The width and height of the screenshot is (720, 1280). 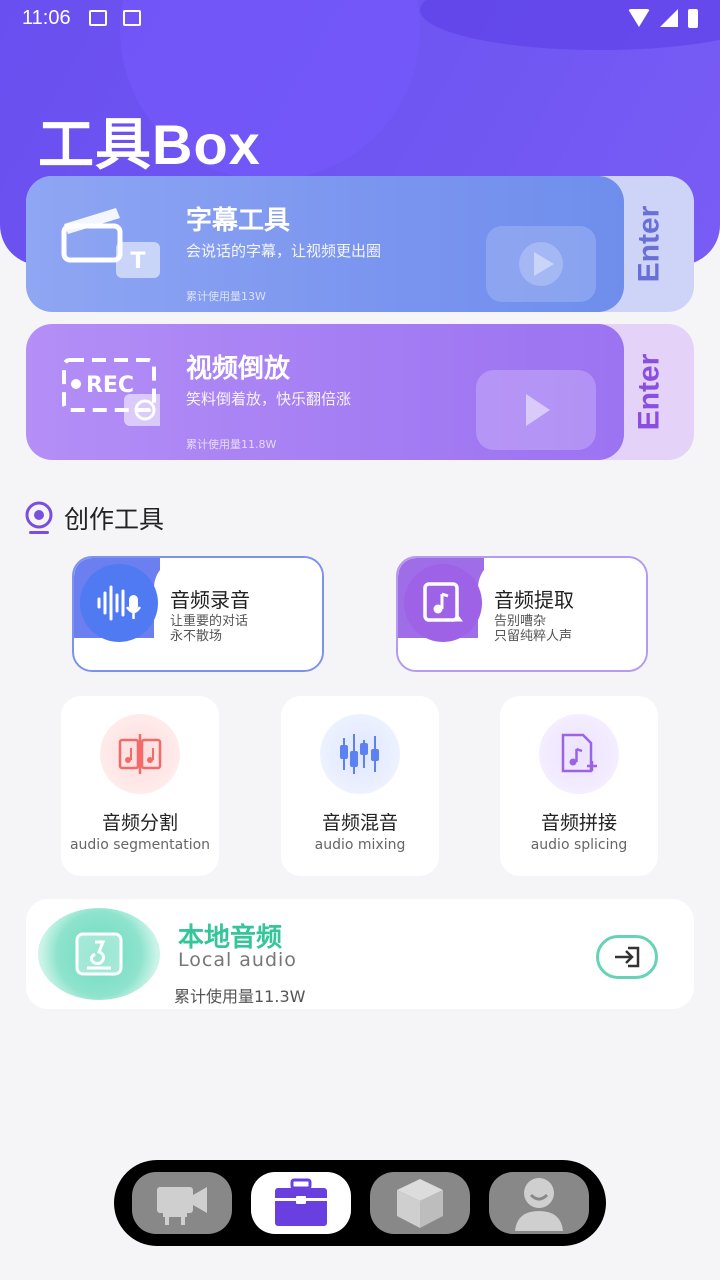 I want to click on desc-line: 让重要的对话, so click(x=209, y=621).